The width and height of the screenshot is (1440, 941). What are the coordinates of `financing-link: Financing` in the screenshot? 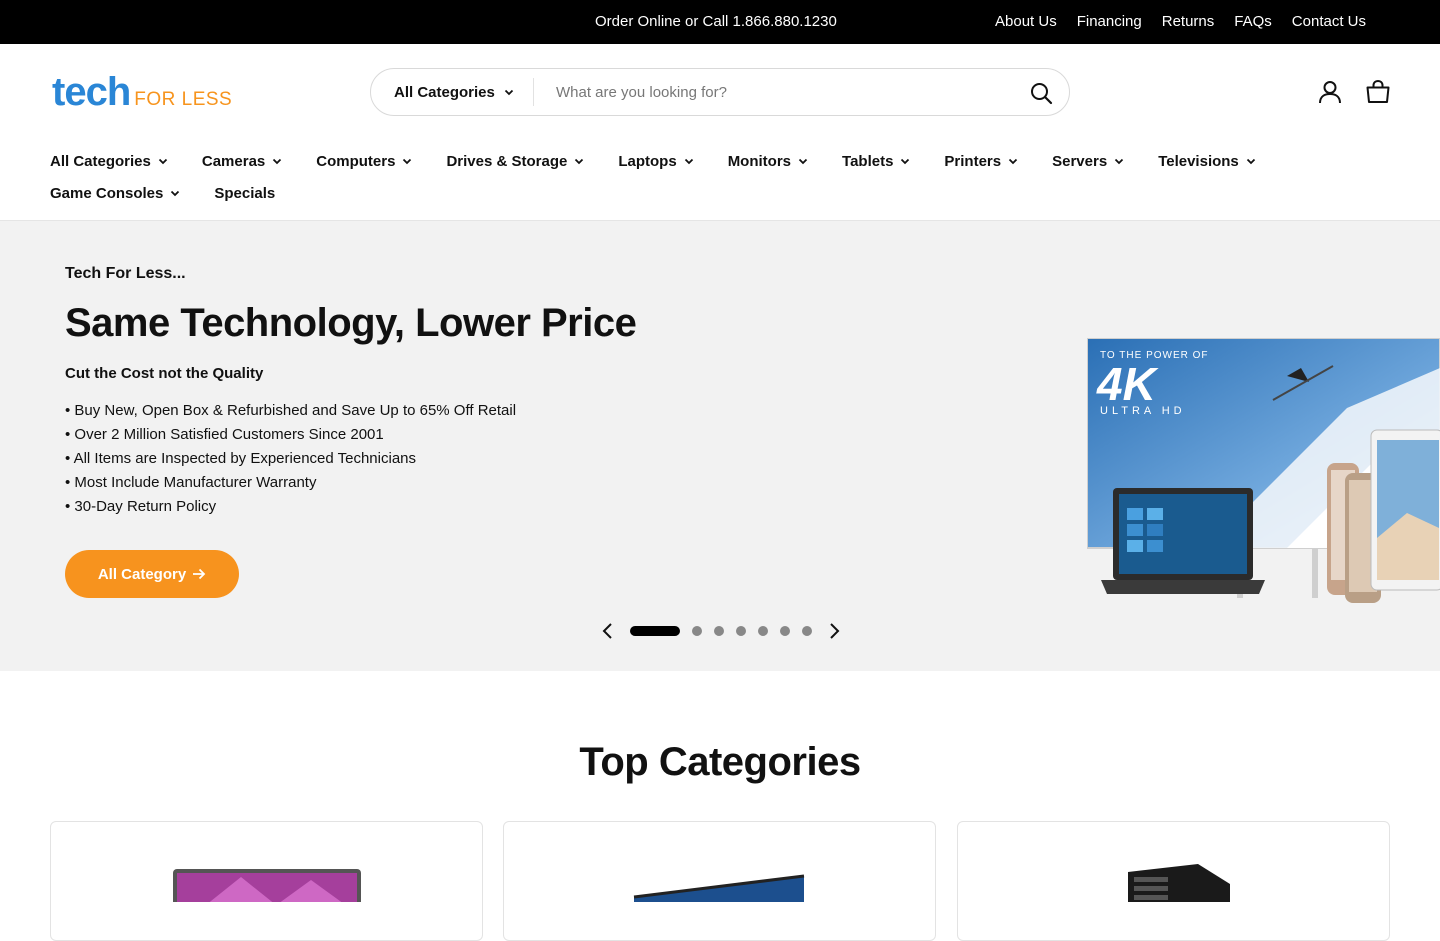 It's located at (1109, 21).